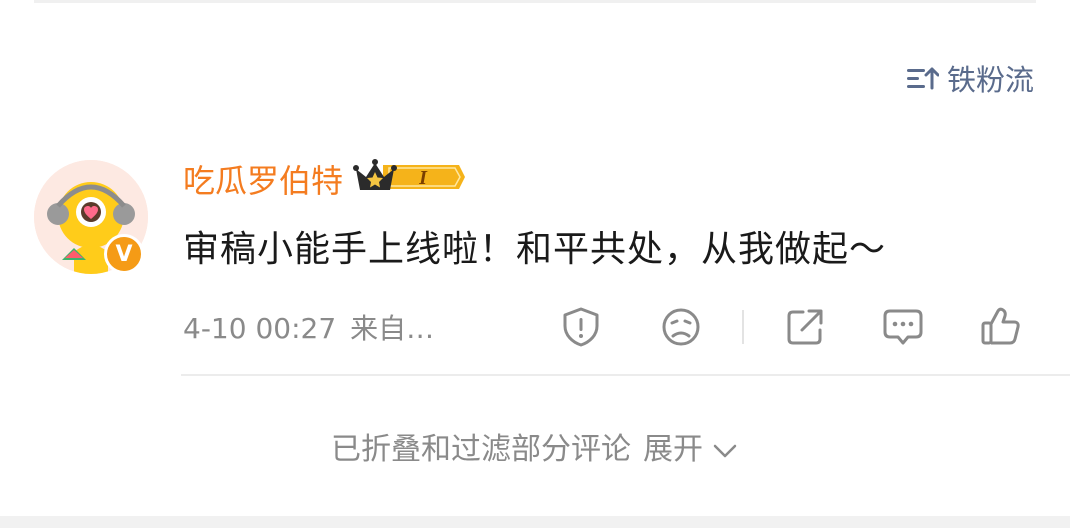 This screenshot has width=1070, height=528. Describe the element at coordinates (263, 179) in the screenshot. I see `username: 吃瓜罗伯特` at that location.